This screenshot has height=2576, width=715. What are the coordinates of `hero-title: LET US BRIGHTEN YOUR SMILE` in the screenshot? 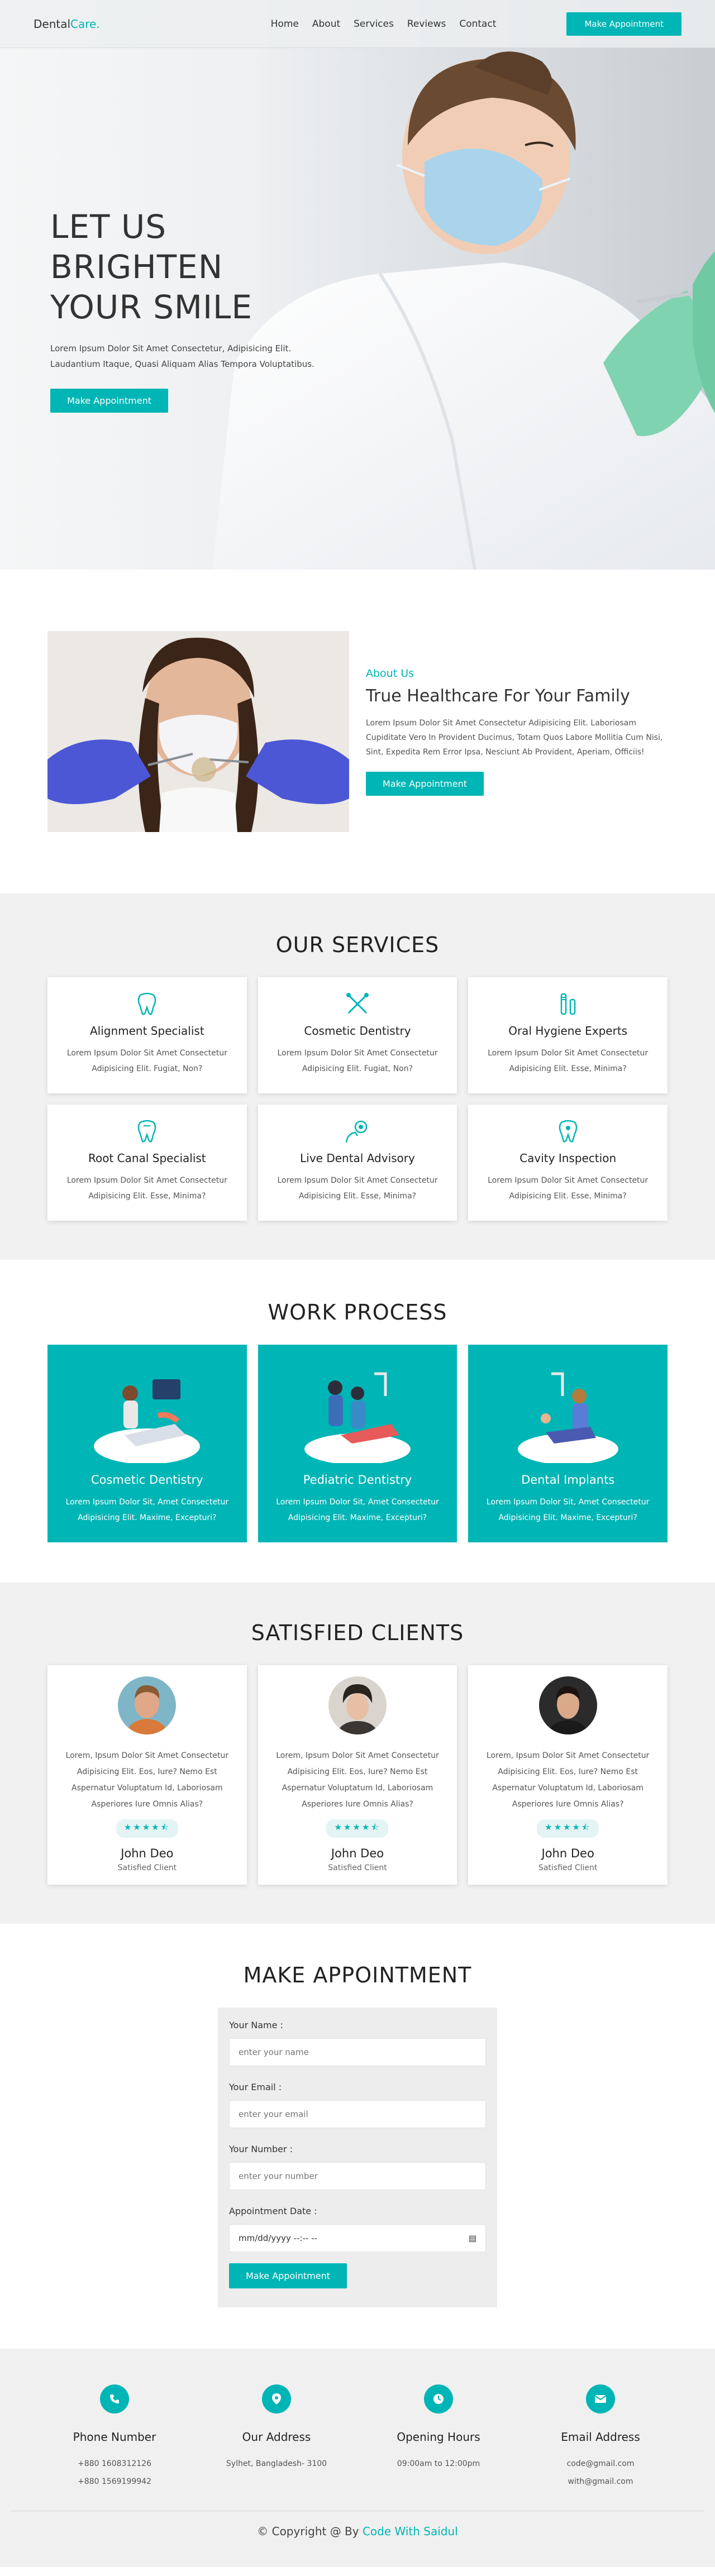 It's located at (195, 267).